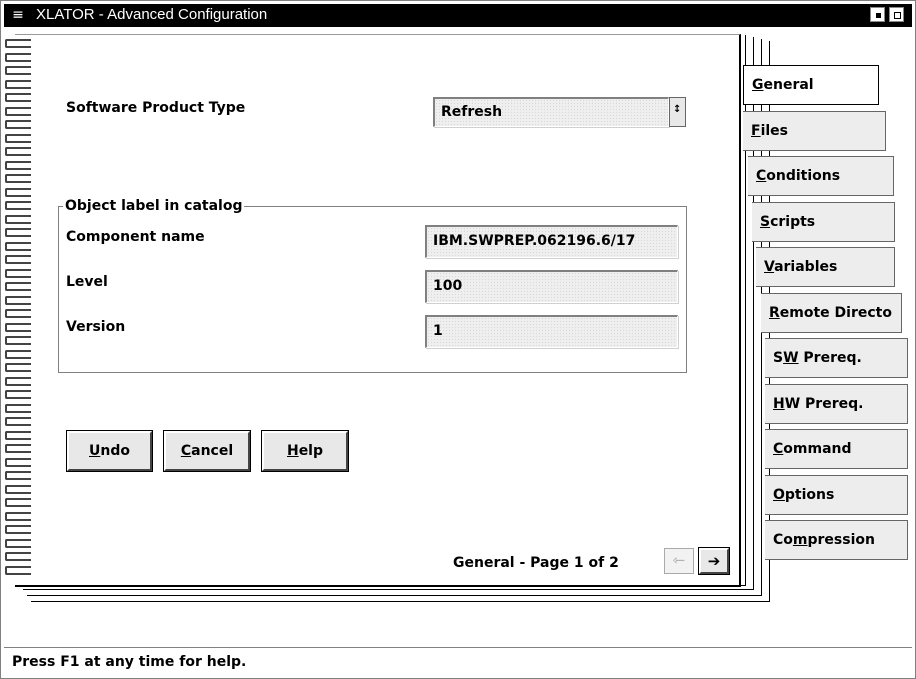 This screenshot has height=679, width=916. What do you see at coordinates (679, 561) in the screenshot?
I see `previous-page-button: ⇽` at bounding box center [679, 561].